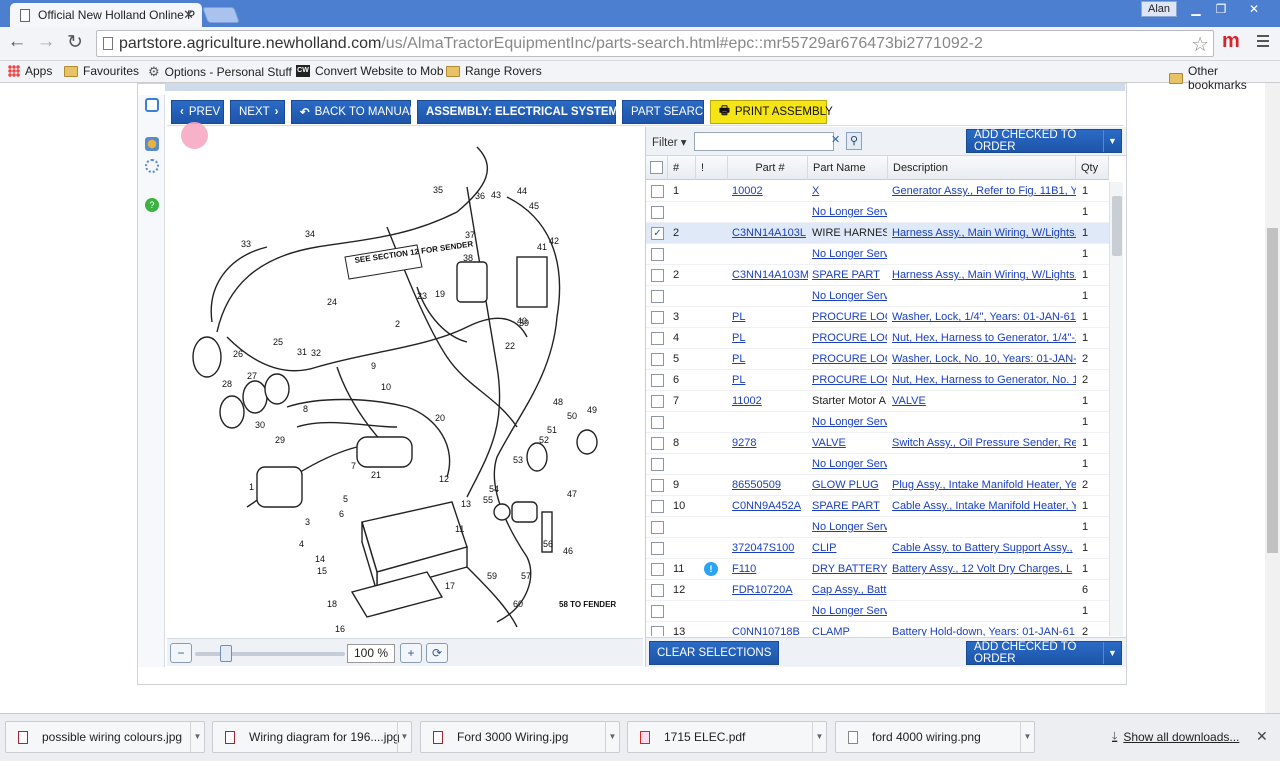 Image resolution: width=1280 pixels, height=761 pixels. What do you see at coordinates (984, 380) in the screenshot?
I see `description-link: Nut, Hex, Harness to Generator, No. 1(` at bounding box center [984, 380].